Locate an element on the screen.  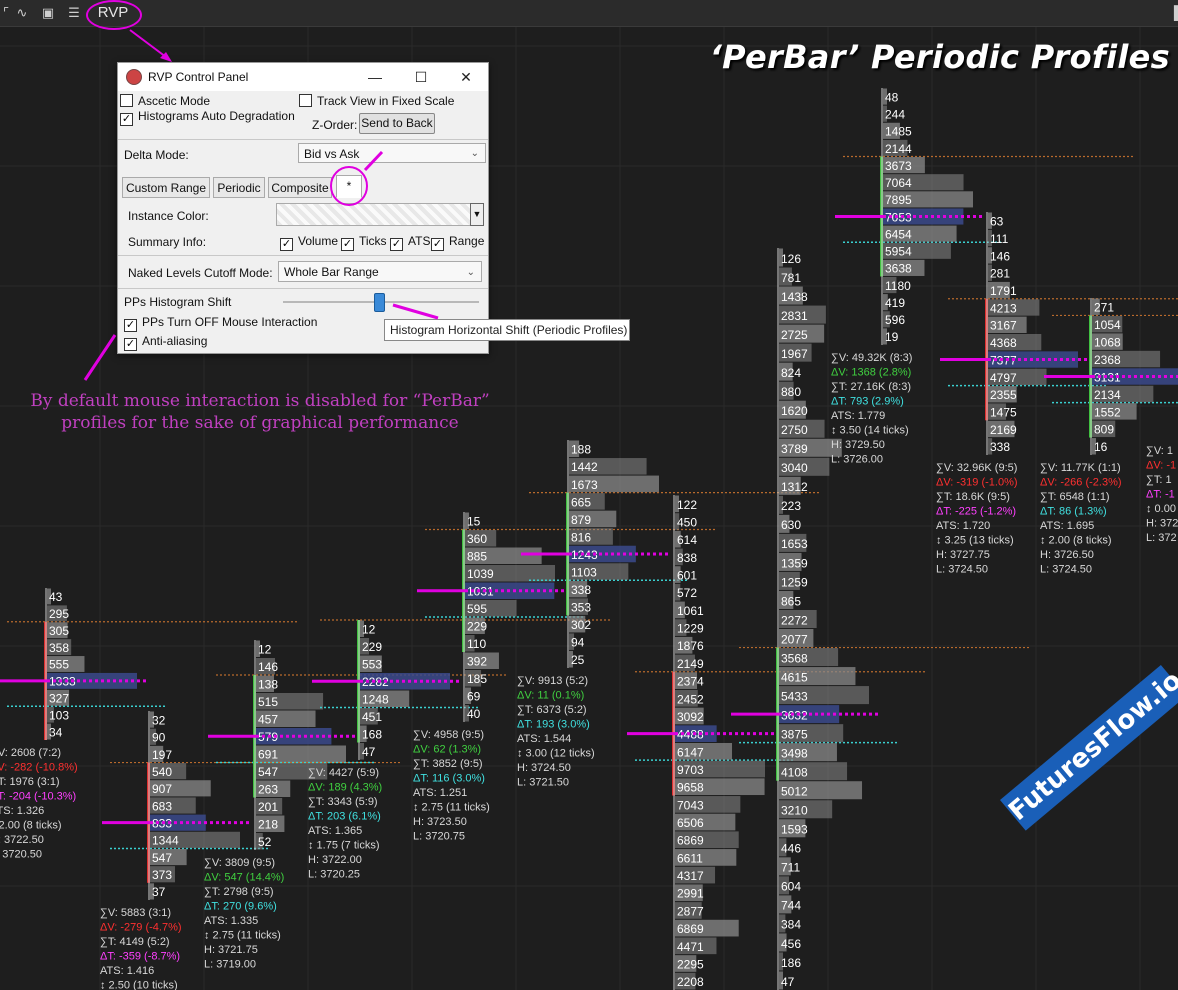
summary-volume-checkbox: ✓ Volume is located at coordinates (309, 242).